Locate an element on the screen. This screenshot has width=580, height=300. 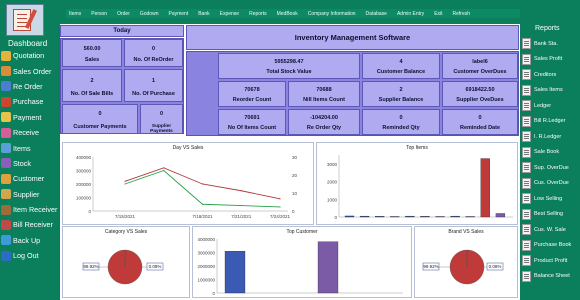
nav-item-label: Quotation is located at coordinates (29, 56).